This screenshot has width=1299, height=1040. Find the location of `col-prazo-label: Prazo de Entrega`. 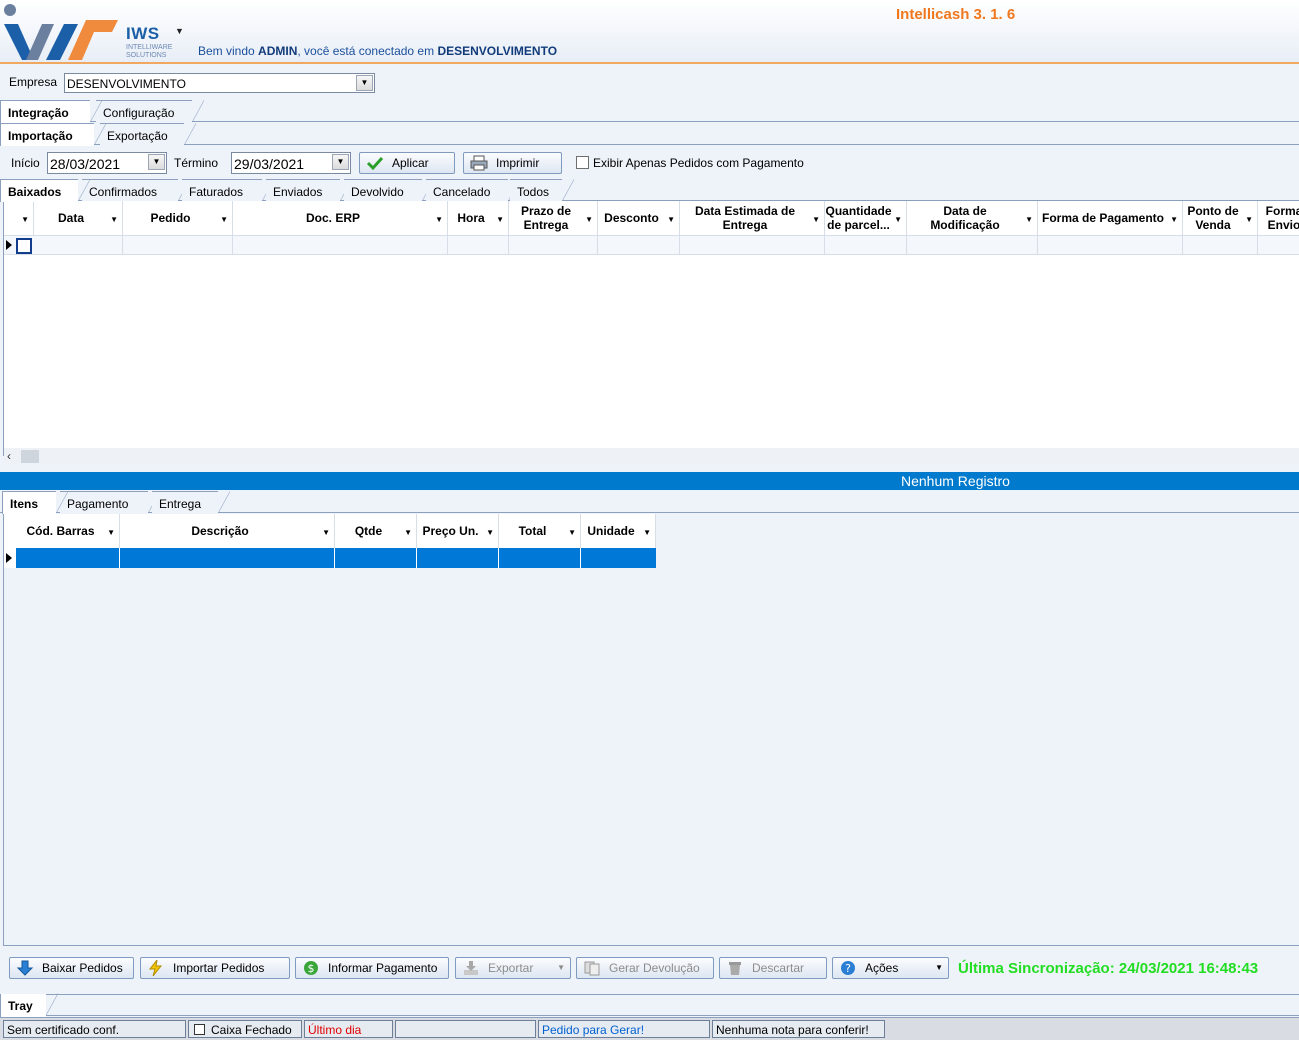

col-prazo-label: Prazo de Entrega is located at coordinates (545, 218).